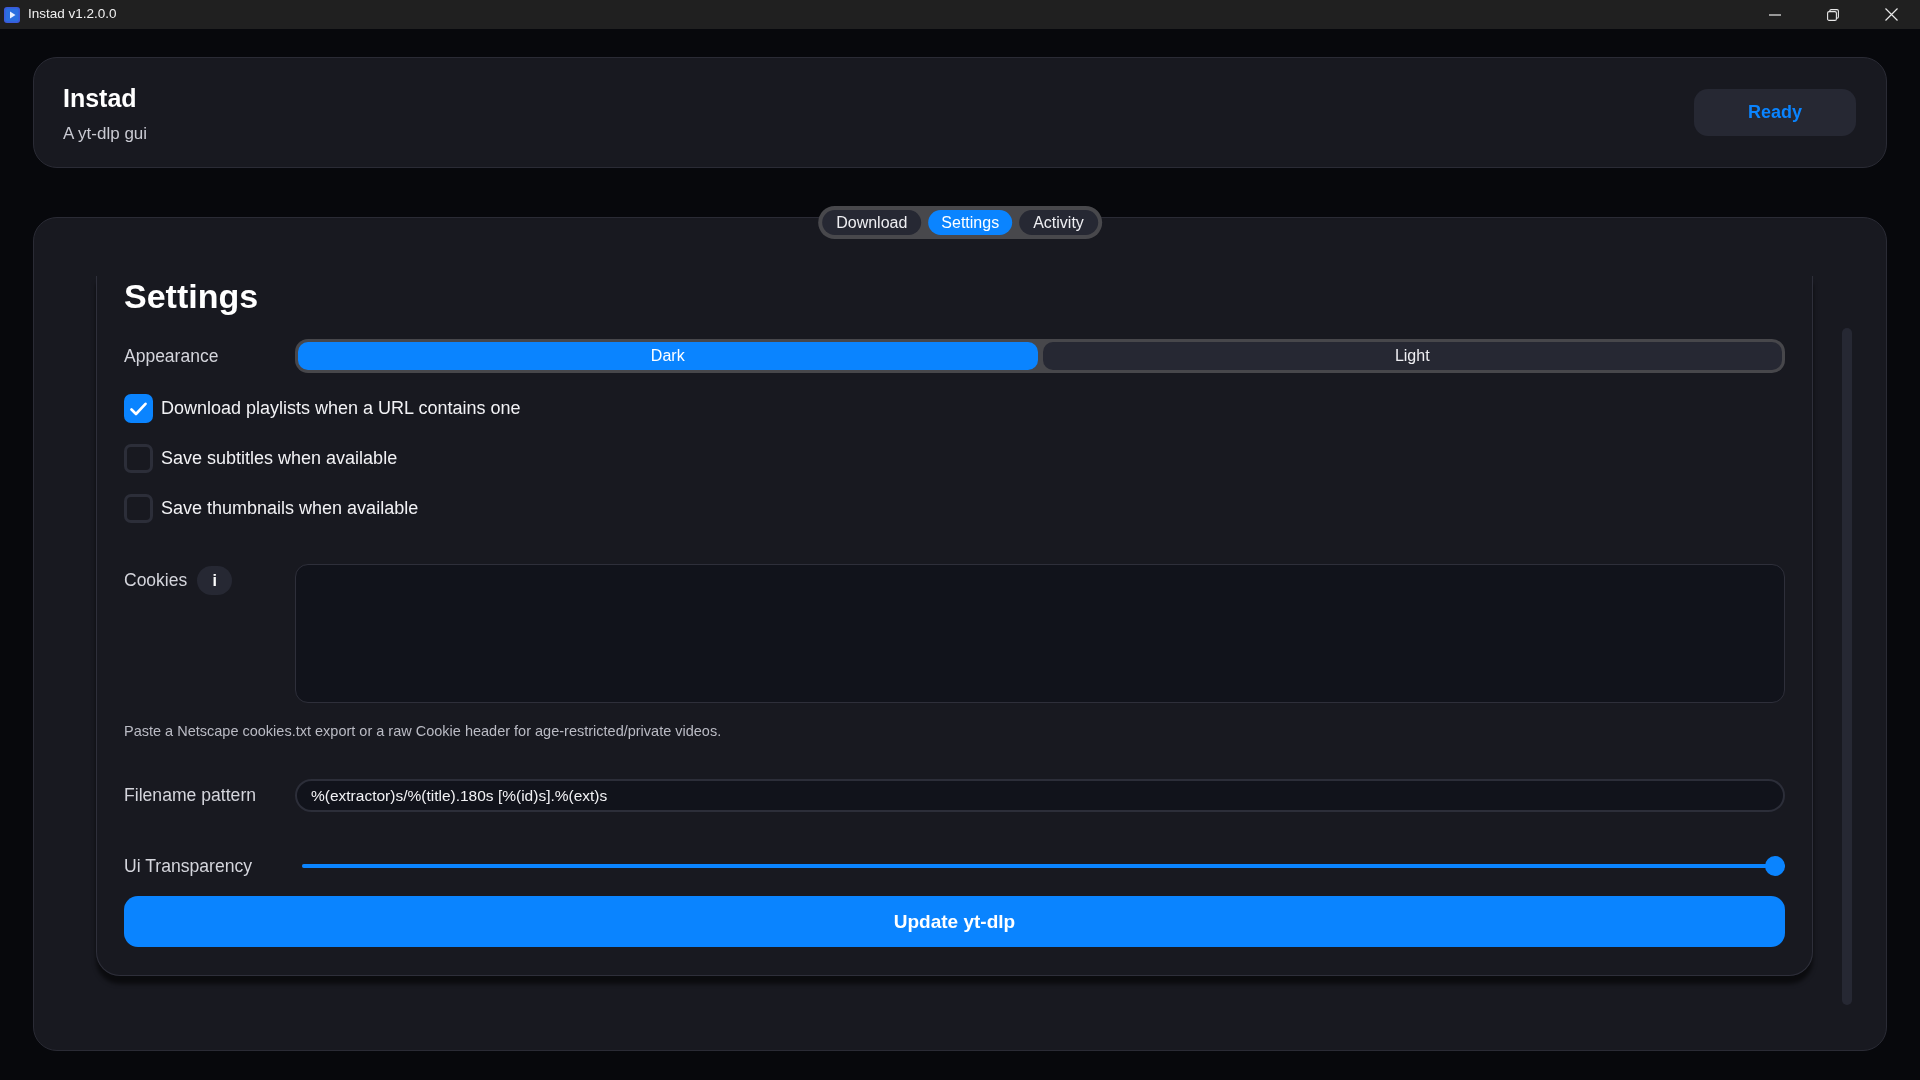 The image size is (1920, 1080). I want to click on settings-heading: Settings, so click(192, 296).